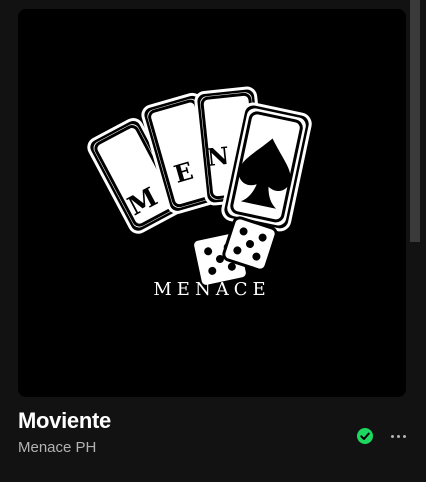 The image size is (426, 482). I want to click on saved-check-icon, so click(365, 436).